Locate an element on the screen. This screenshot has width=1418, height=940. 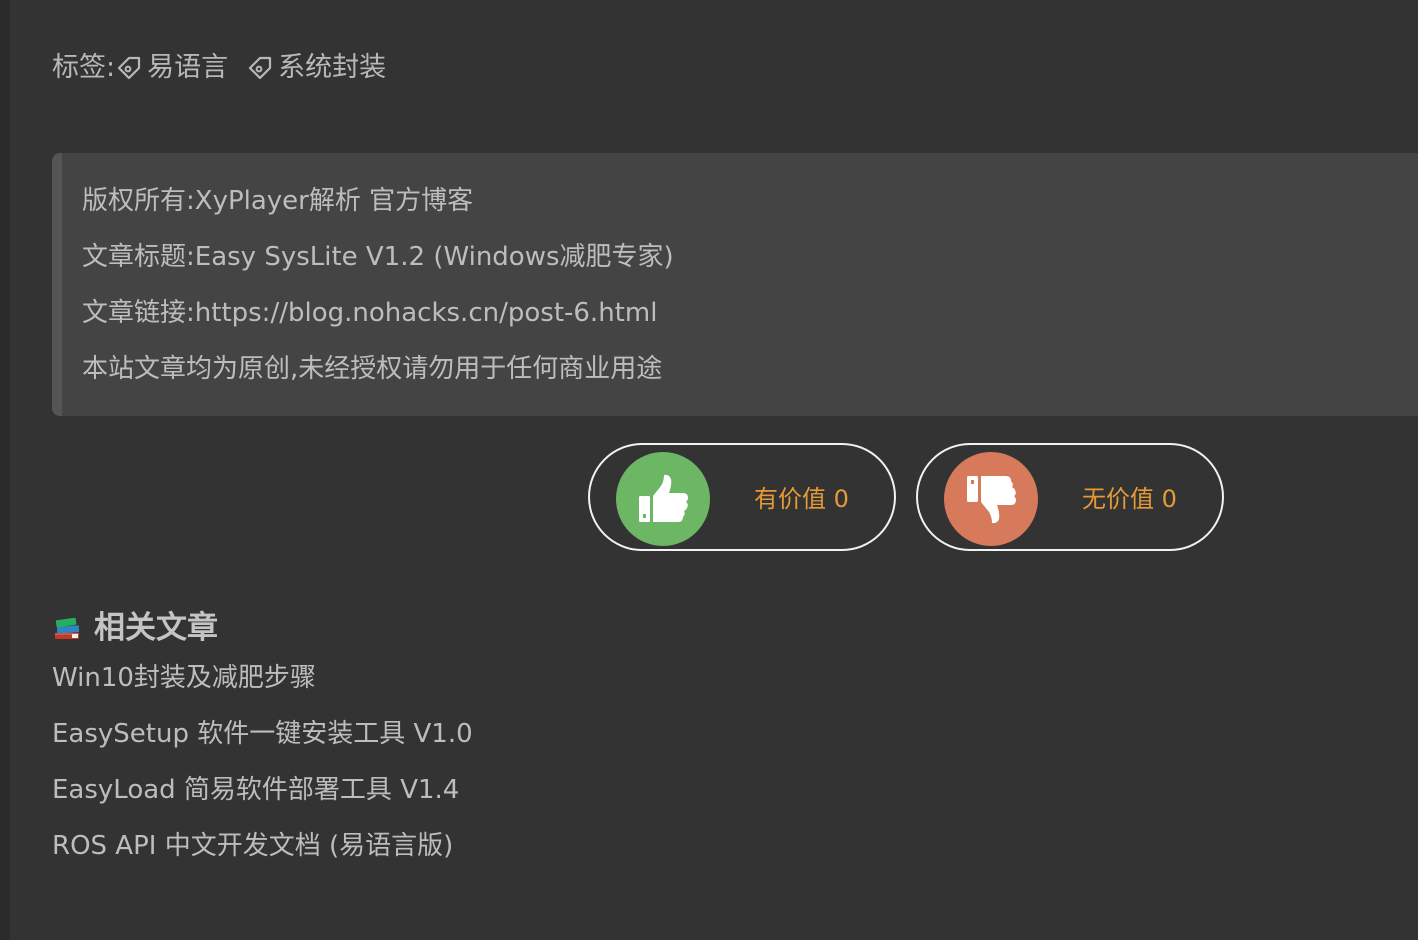
copyright-owner: 版权所有:XyPlayer解析 官方博客 is located at coordinates (750, 207).